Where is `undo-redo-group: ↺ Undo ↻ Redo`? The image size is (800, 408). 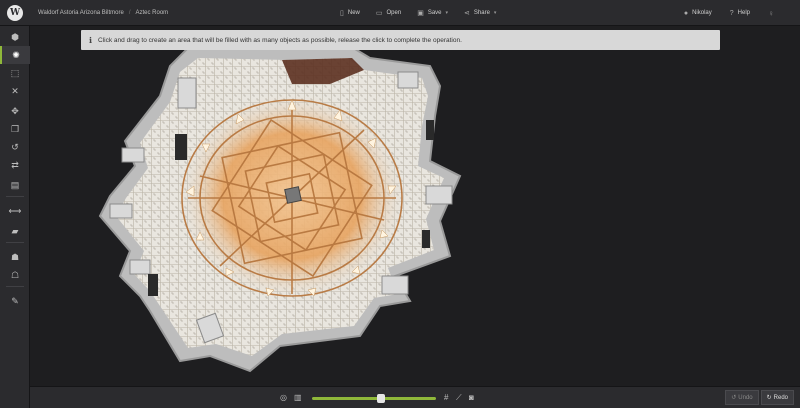
undo-redo-group: ↺ Undo ↻ Redo is located at coordinates (759, 397).